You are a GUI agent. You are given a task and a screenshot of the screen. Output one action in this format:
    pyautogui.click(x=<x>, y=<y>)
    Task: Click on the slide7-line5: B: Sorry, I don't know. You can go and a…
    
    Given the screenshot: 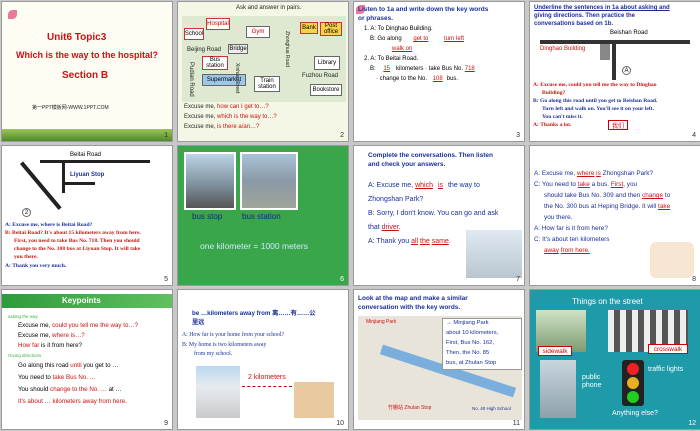 What is the action you would take?
    pyautogui.click(x=433, y=213)
    